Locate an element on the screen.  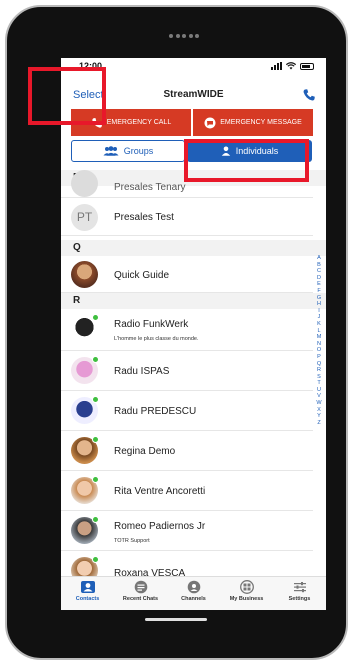
groups-icon is located at coordinates (111, 151).